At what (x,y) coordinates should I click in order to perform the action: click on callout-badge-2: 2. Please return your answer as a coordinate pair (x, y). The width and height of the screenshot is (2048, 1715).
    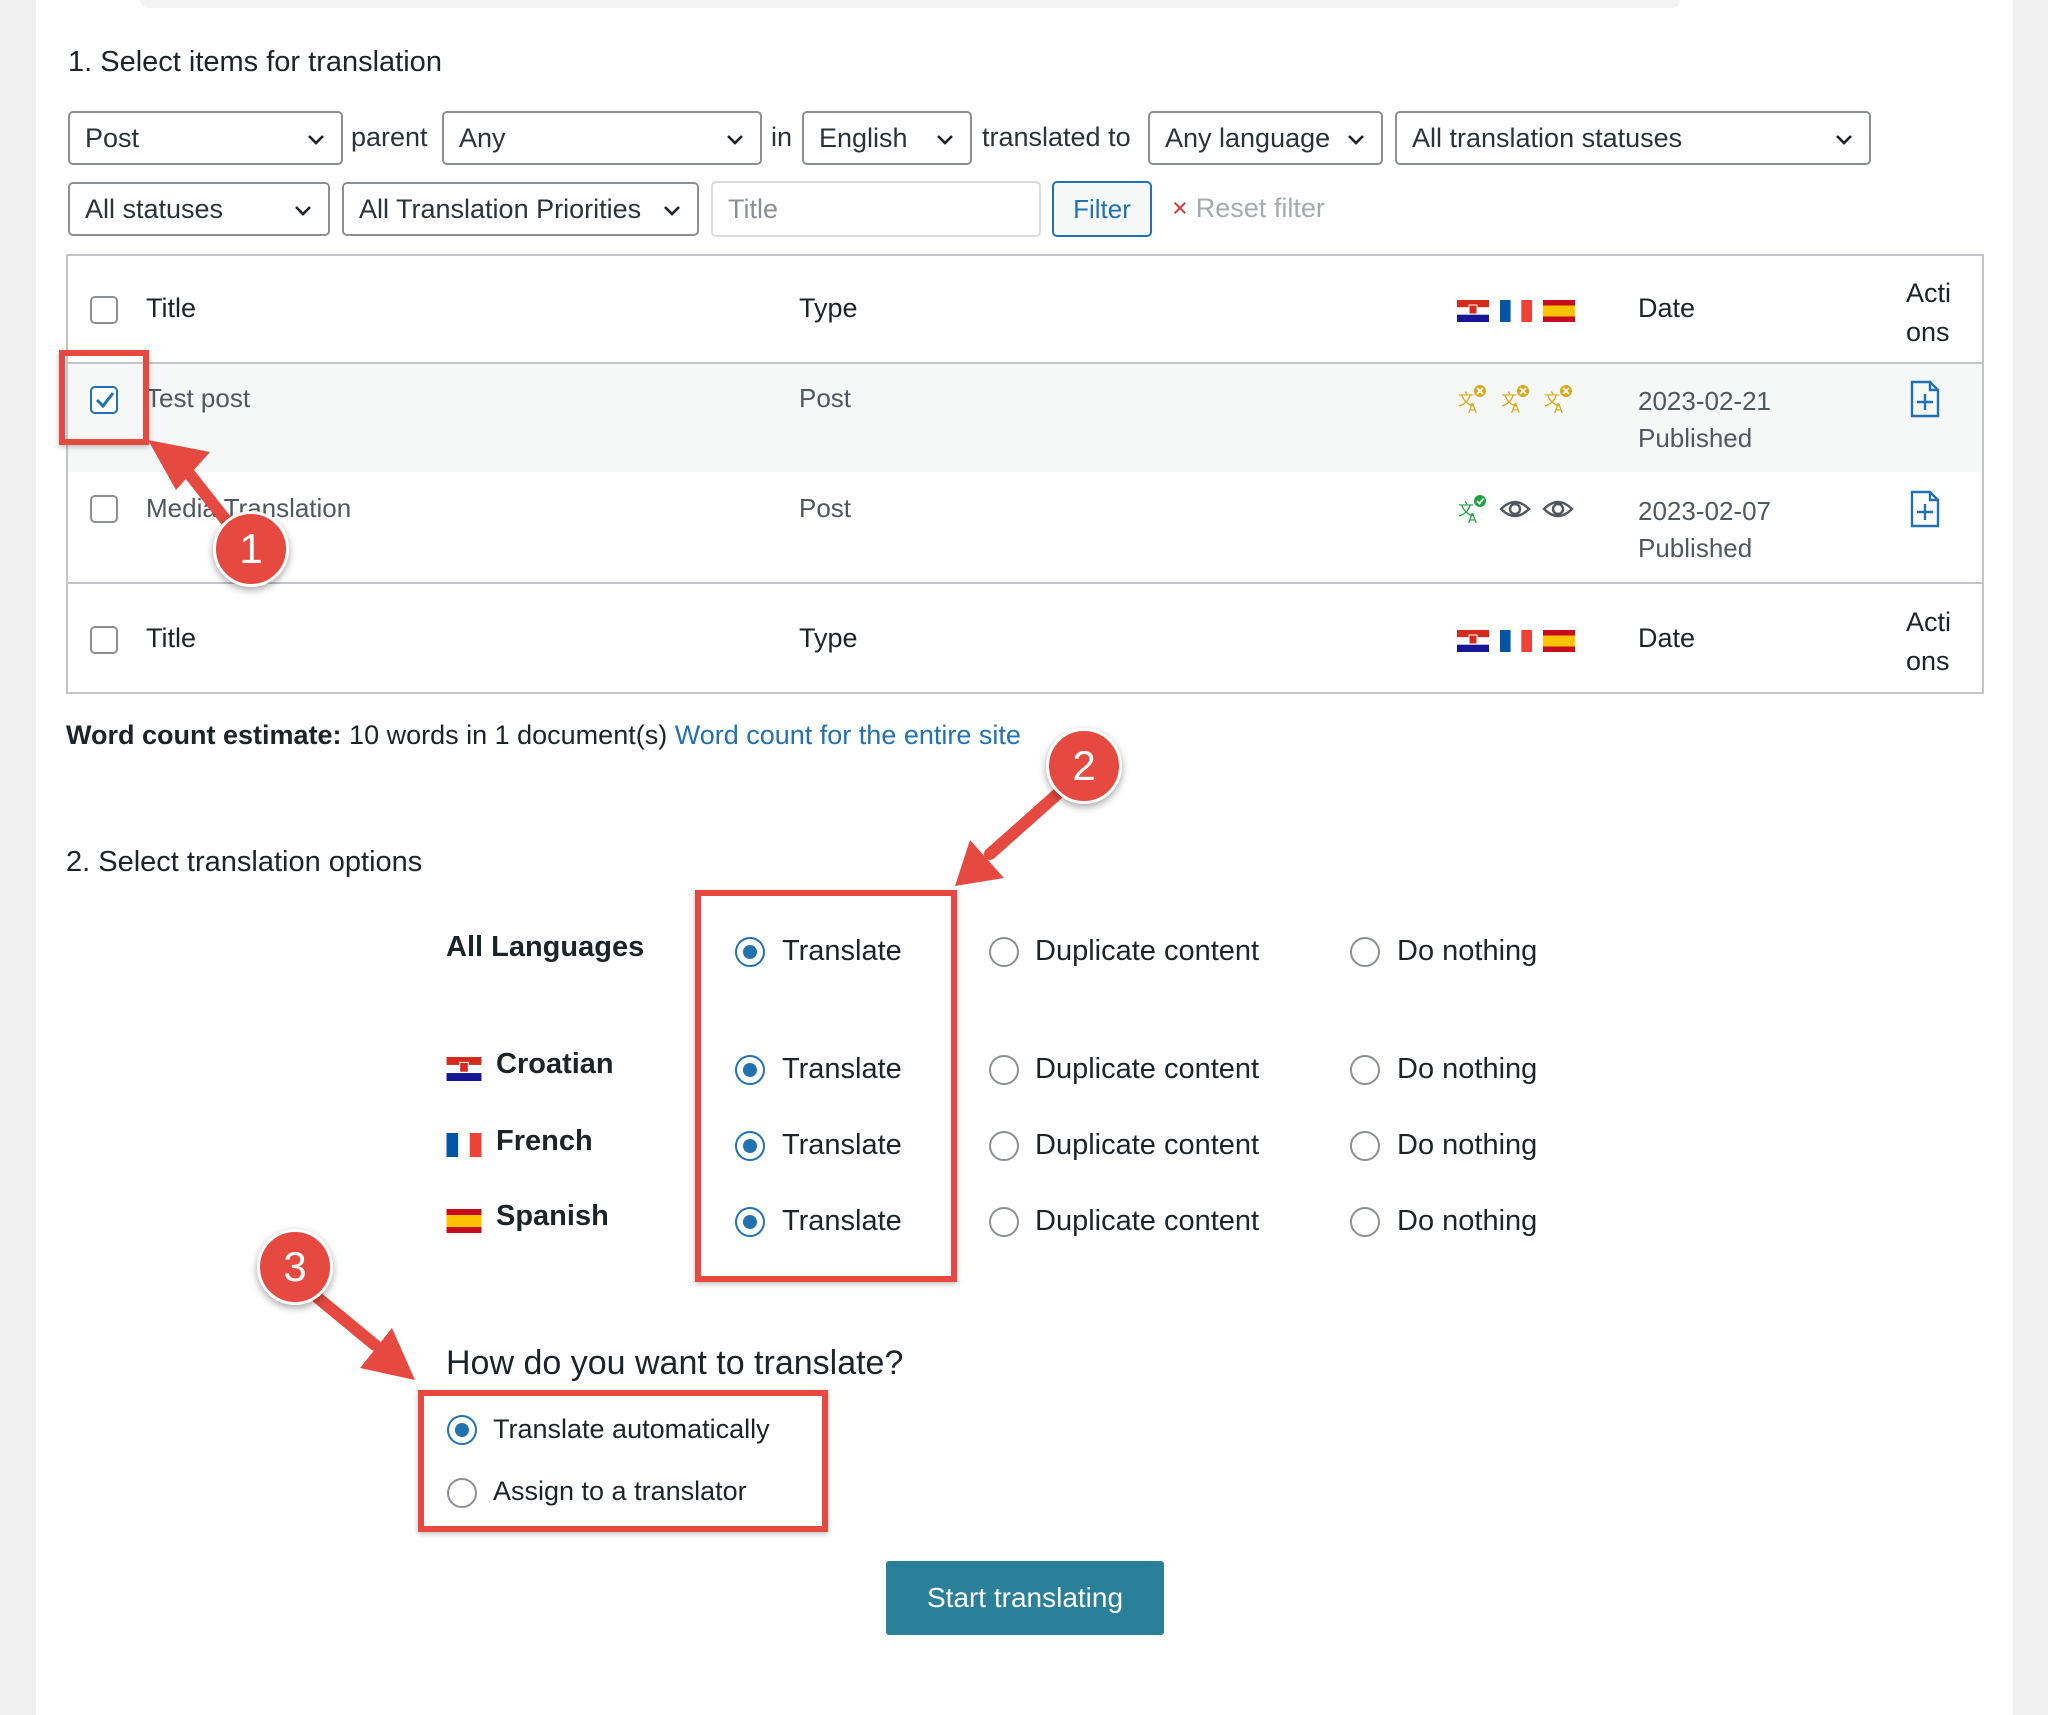
    Looking at the image, I should click on (1084, 766).